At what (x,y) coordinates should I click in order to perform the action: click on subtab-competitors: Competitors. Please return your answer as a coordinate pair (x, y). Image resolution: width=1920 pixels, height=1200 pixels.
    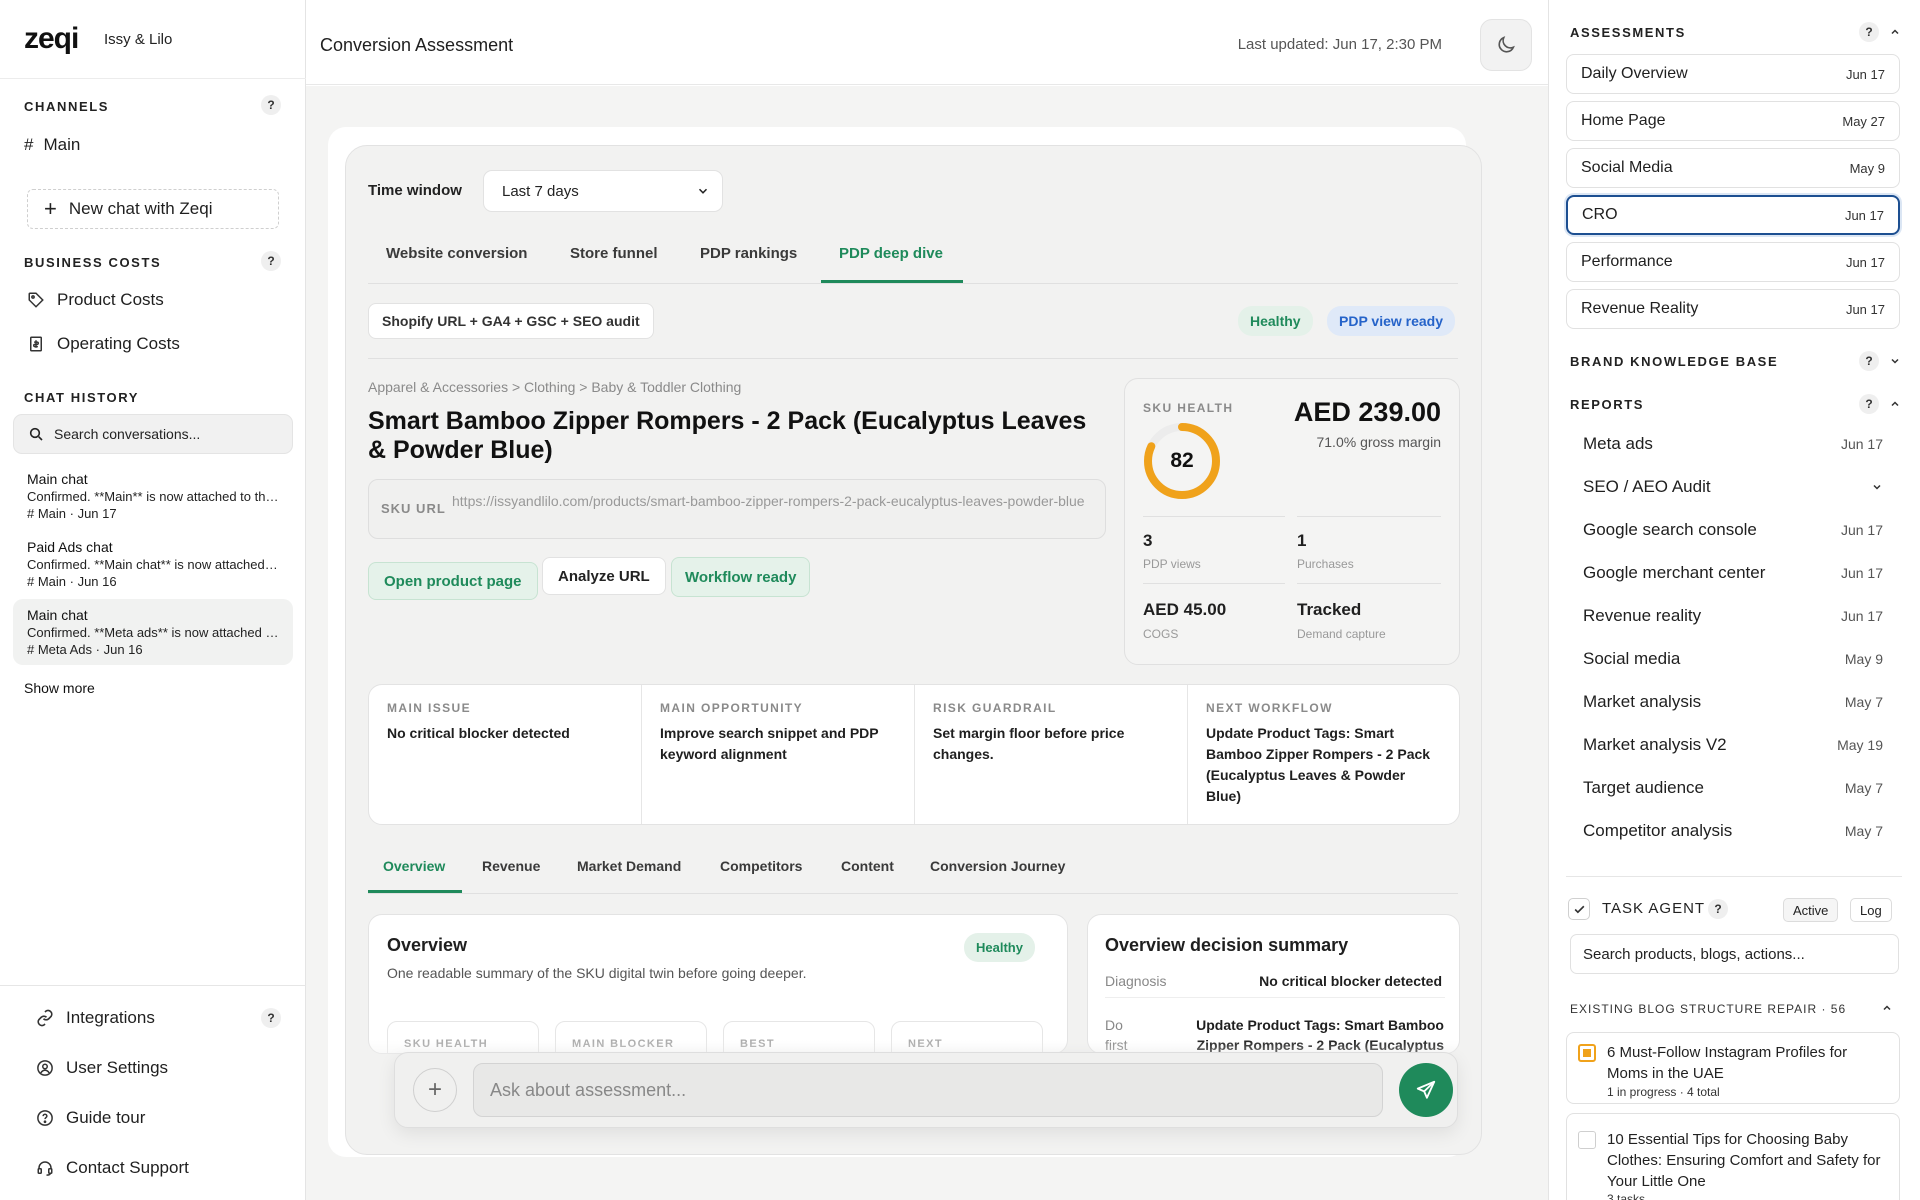
    Looking at the image, I should click on (761, 866).